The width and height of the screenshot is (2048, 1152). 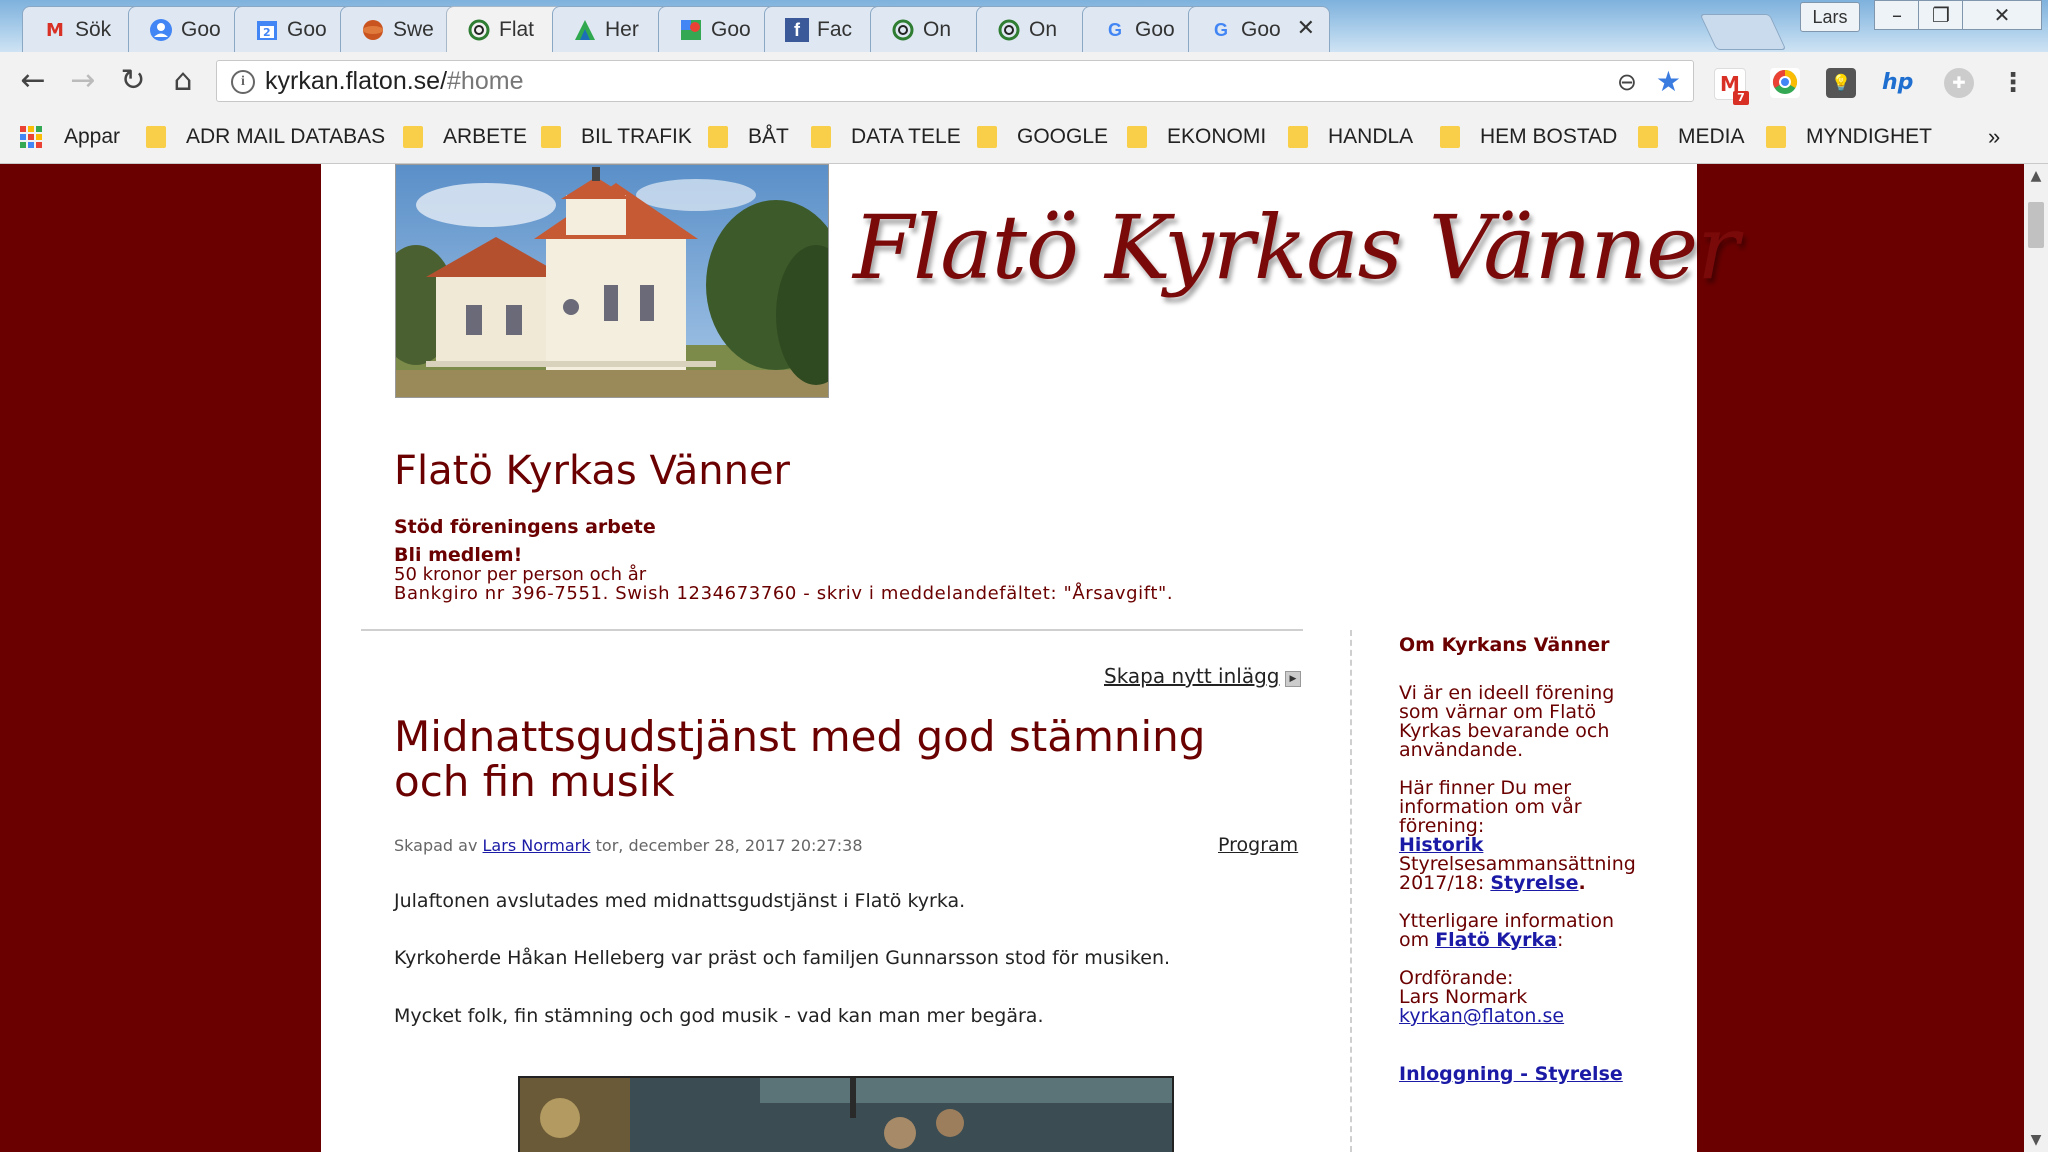 What do you see at coordinates (1461, 750) in the screenshot?
I see `sidebar-text: användande.` at bounding box center [1461, 750].